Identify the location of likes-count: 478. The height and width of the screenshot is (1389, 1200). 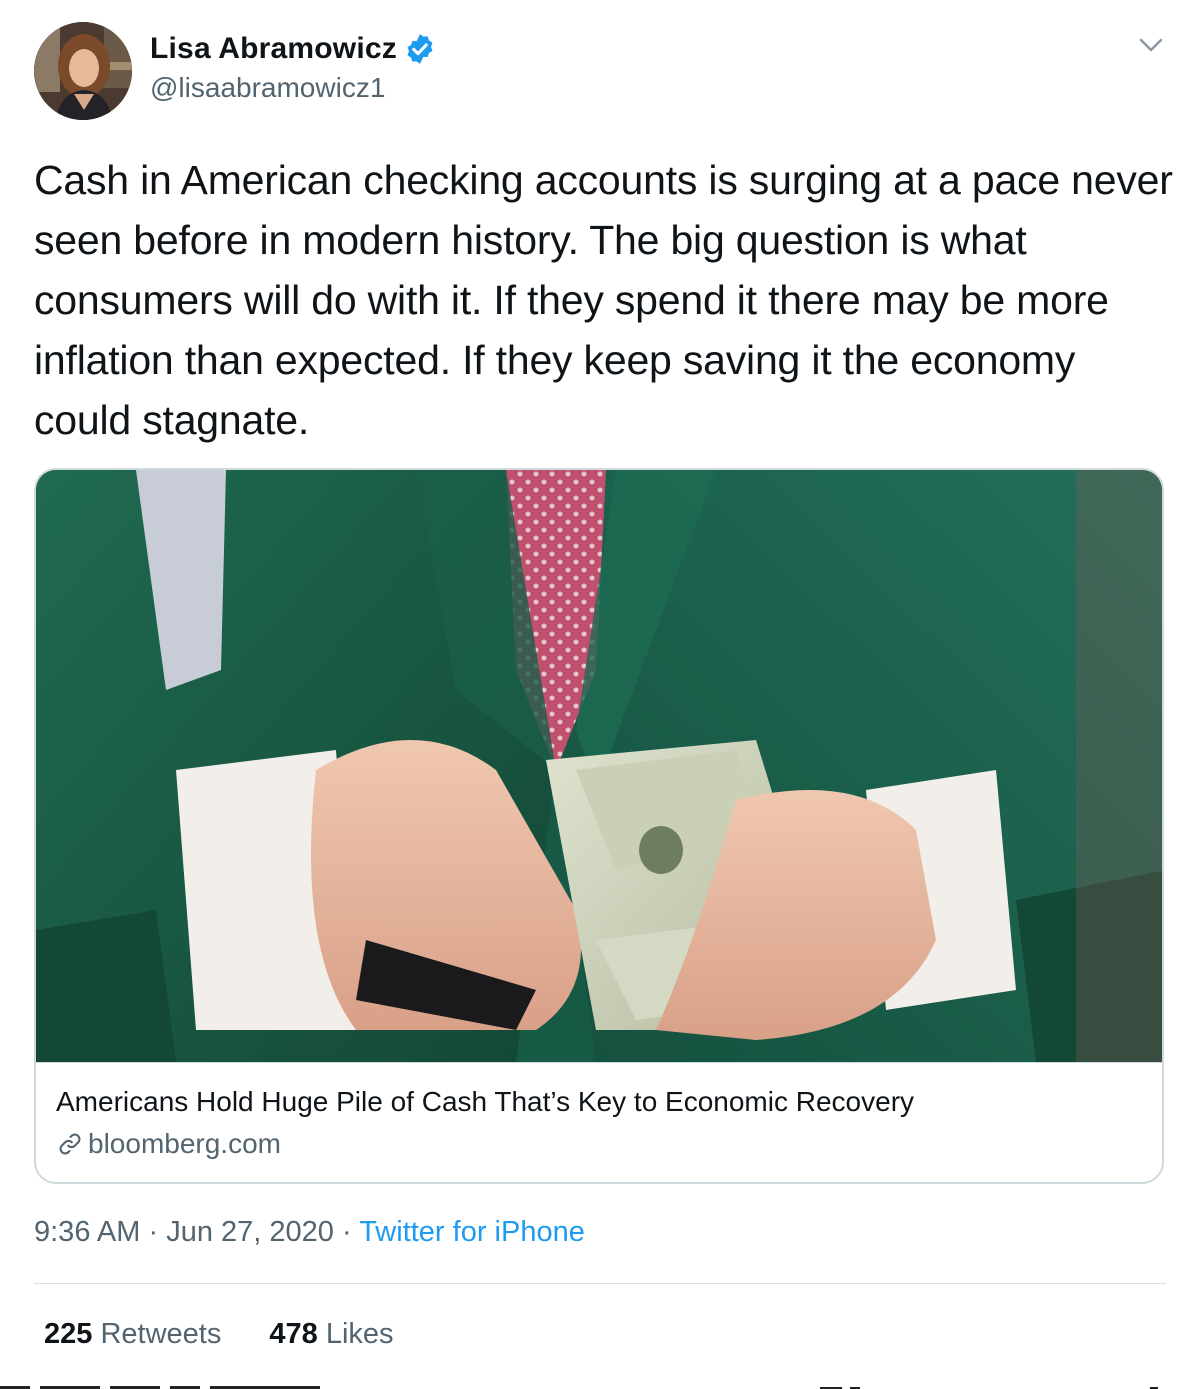
(293, 1334).